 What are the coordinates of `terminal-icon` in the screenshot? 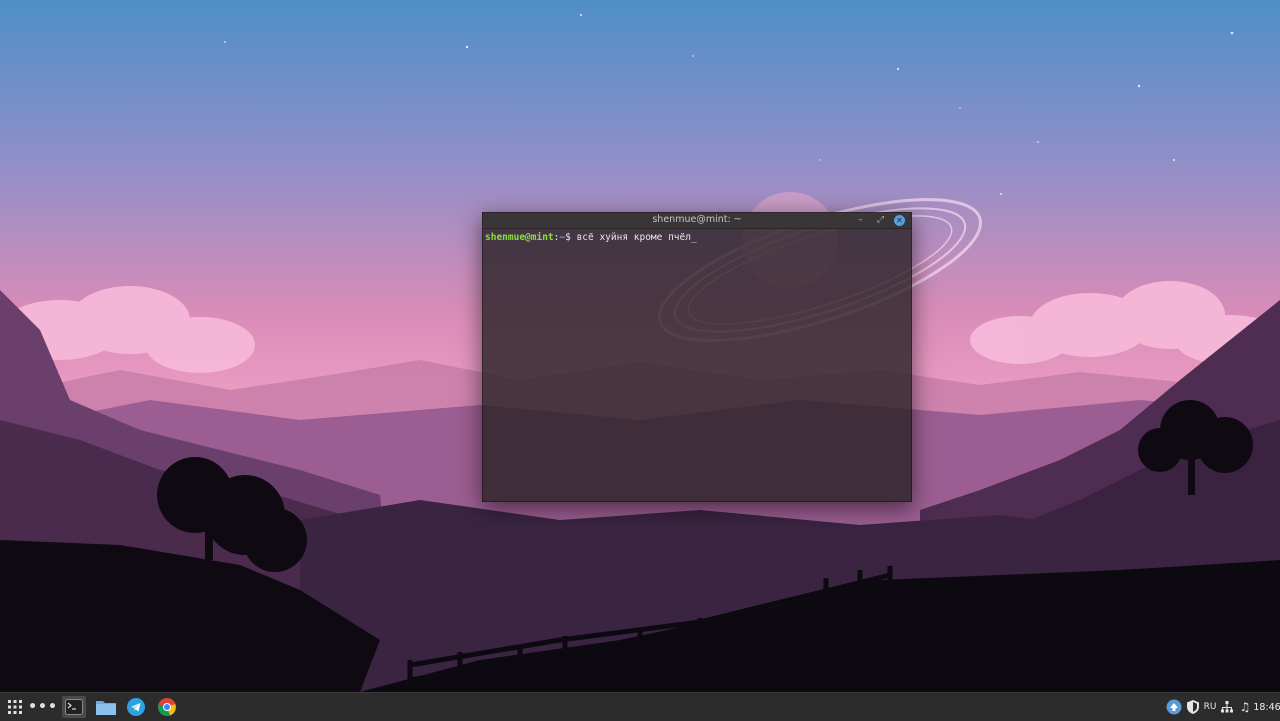 It's located at (74, 707).